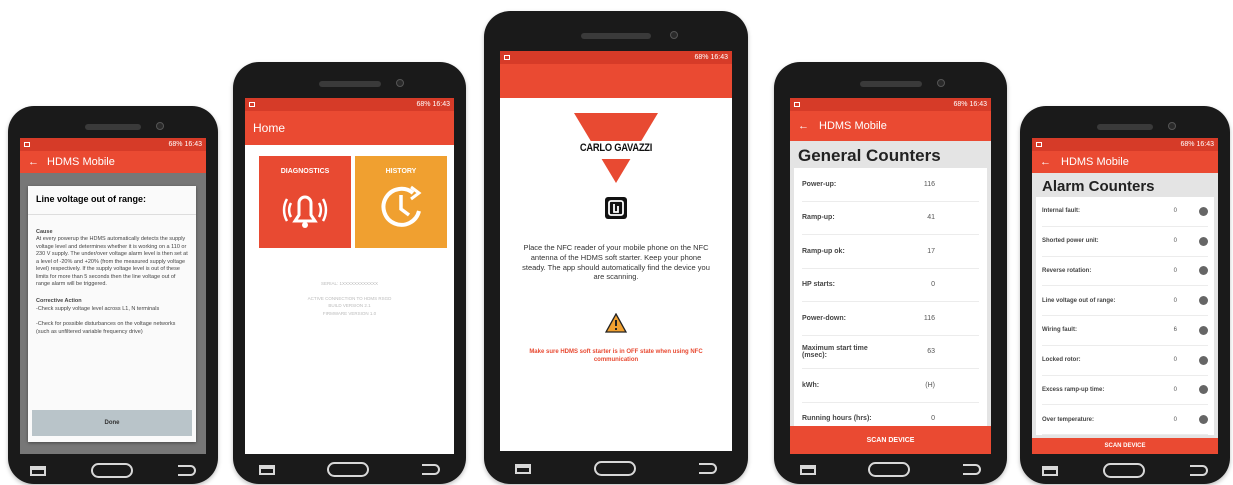 This screenshot has width=1233, height=485. Describe the element at coordinates (349, 313) in the screenshot. I see `footer-line: FIRMWARE VERSION 1.0` at that location.